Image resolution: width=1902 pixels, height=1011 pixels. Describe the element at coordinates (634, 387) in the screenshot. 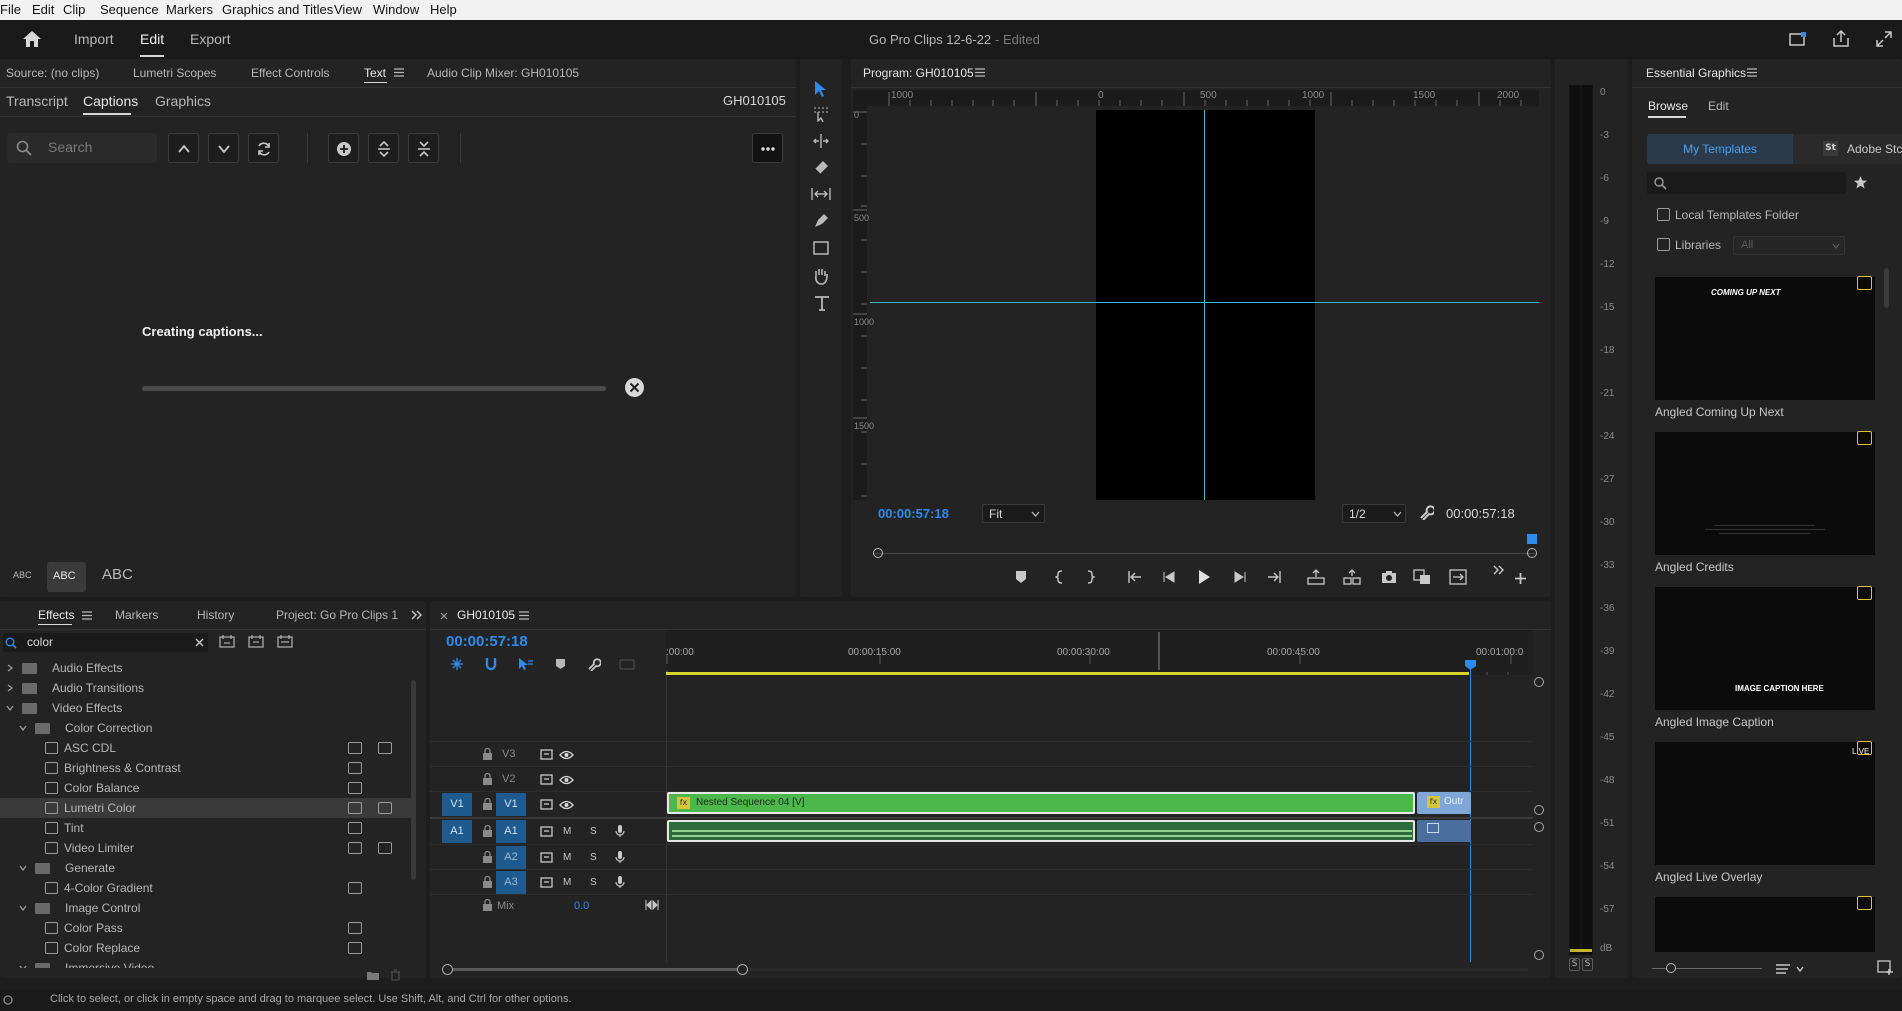

I see `cancel-captions-icon` at that location.